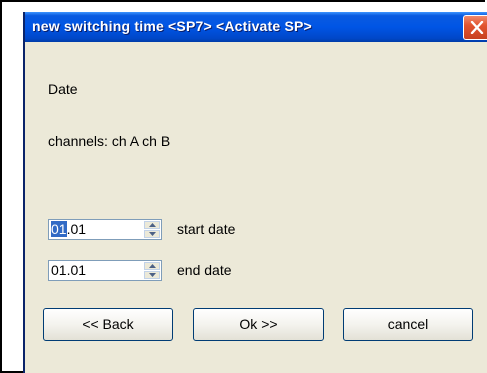 The height and width of the screenshot is (373, 487). I want to click on ok-button: Ok >>, so click(258, 324).